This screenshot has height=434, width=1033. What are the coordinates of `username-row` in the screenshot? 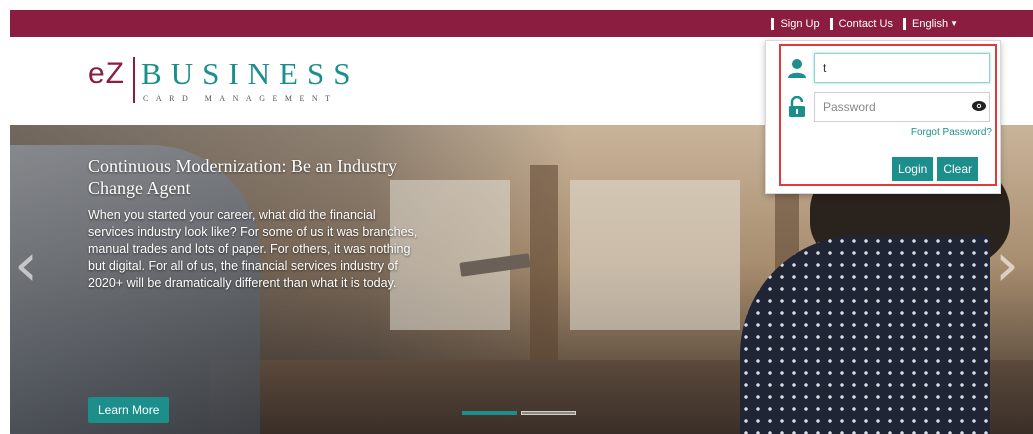 It's located at (888, 68).